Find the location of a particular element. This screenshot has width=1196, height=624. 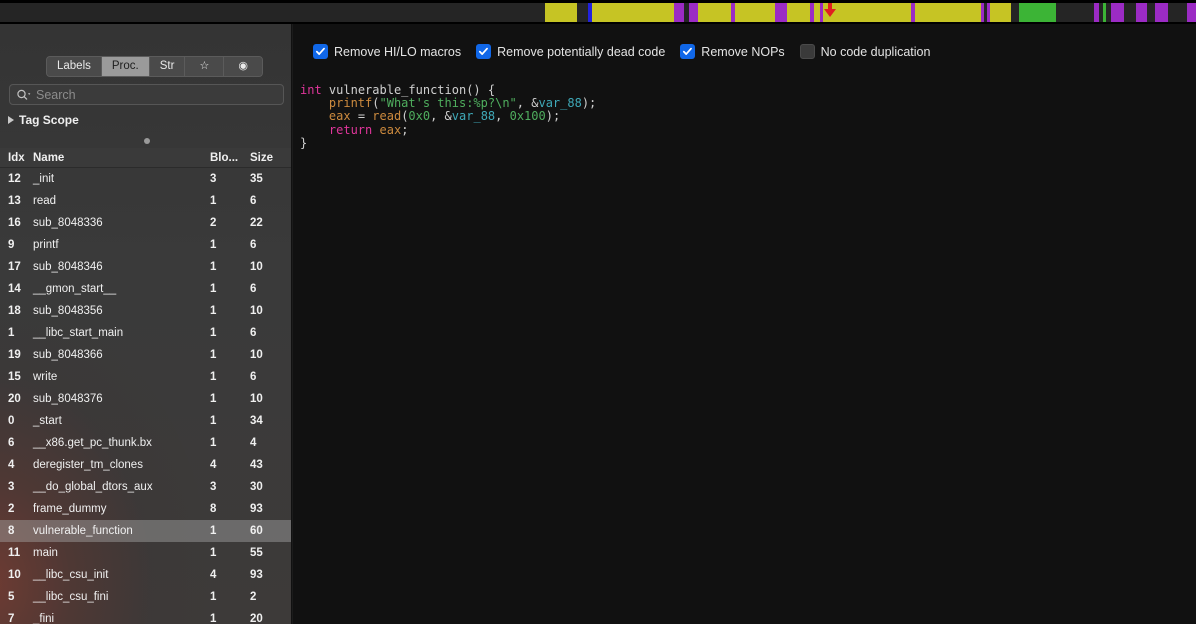

column-header-idx: Idx is located at coordinates (16, 158).